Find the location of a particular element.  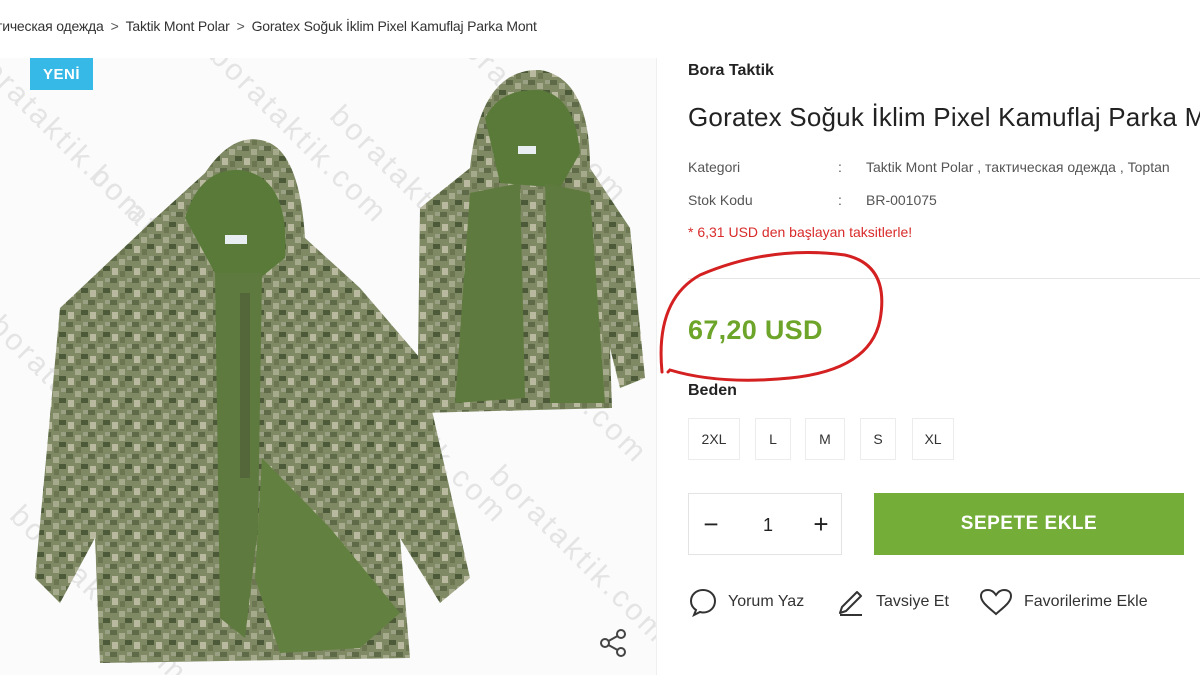

info-divider is located at coordinates (944, 278).